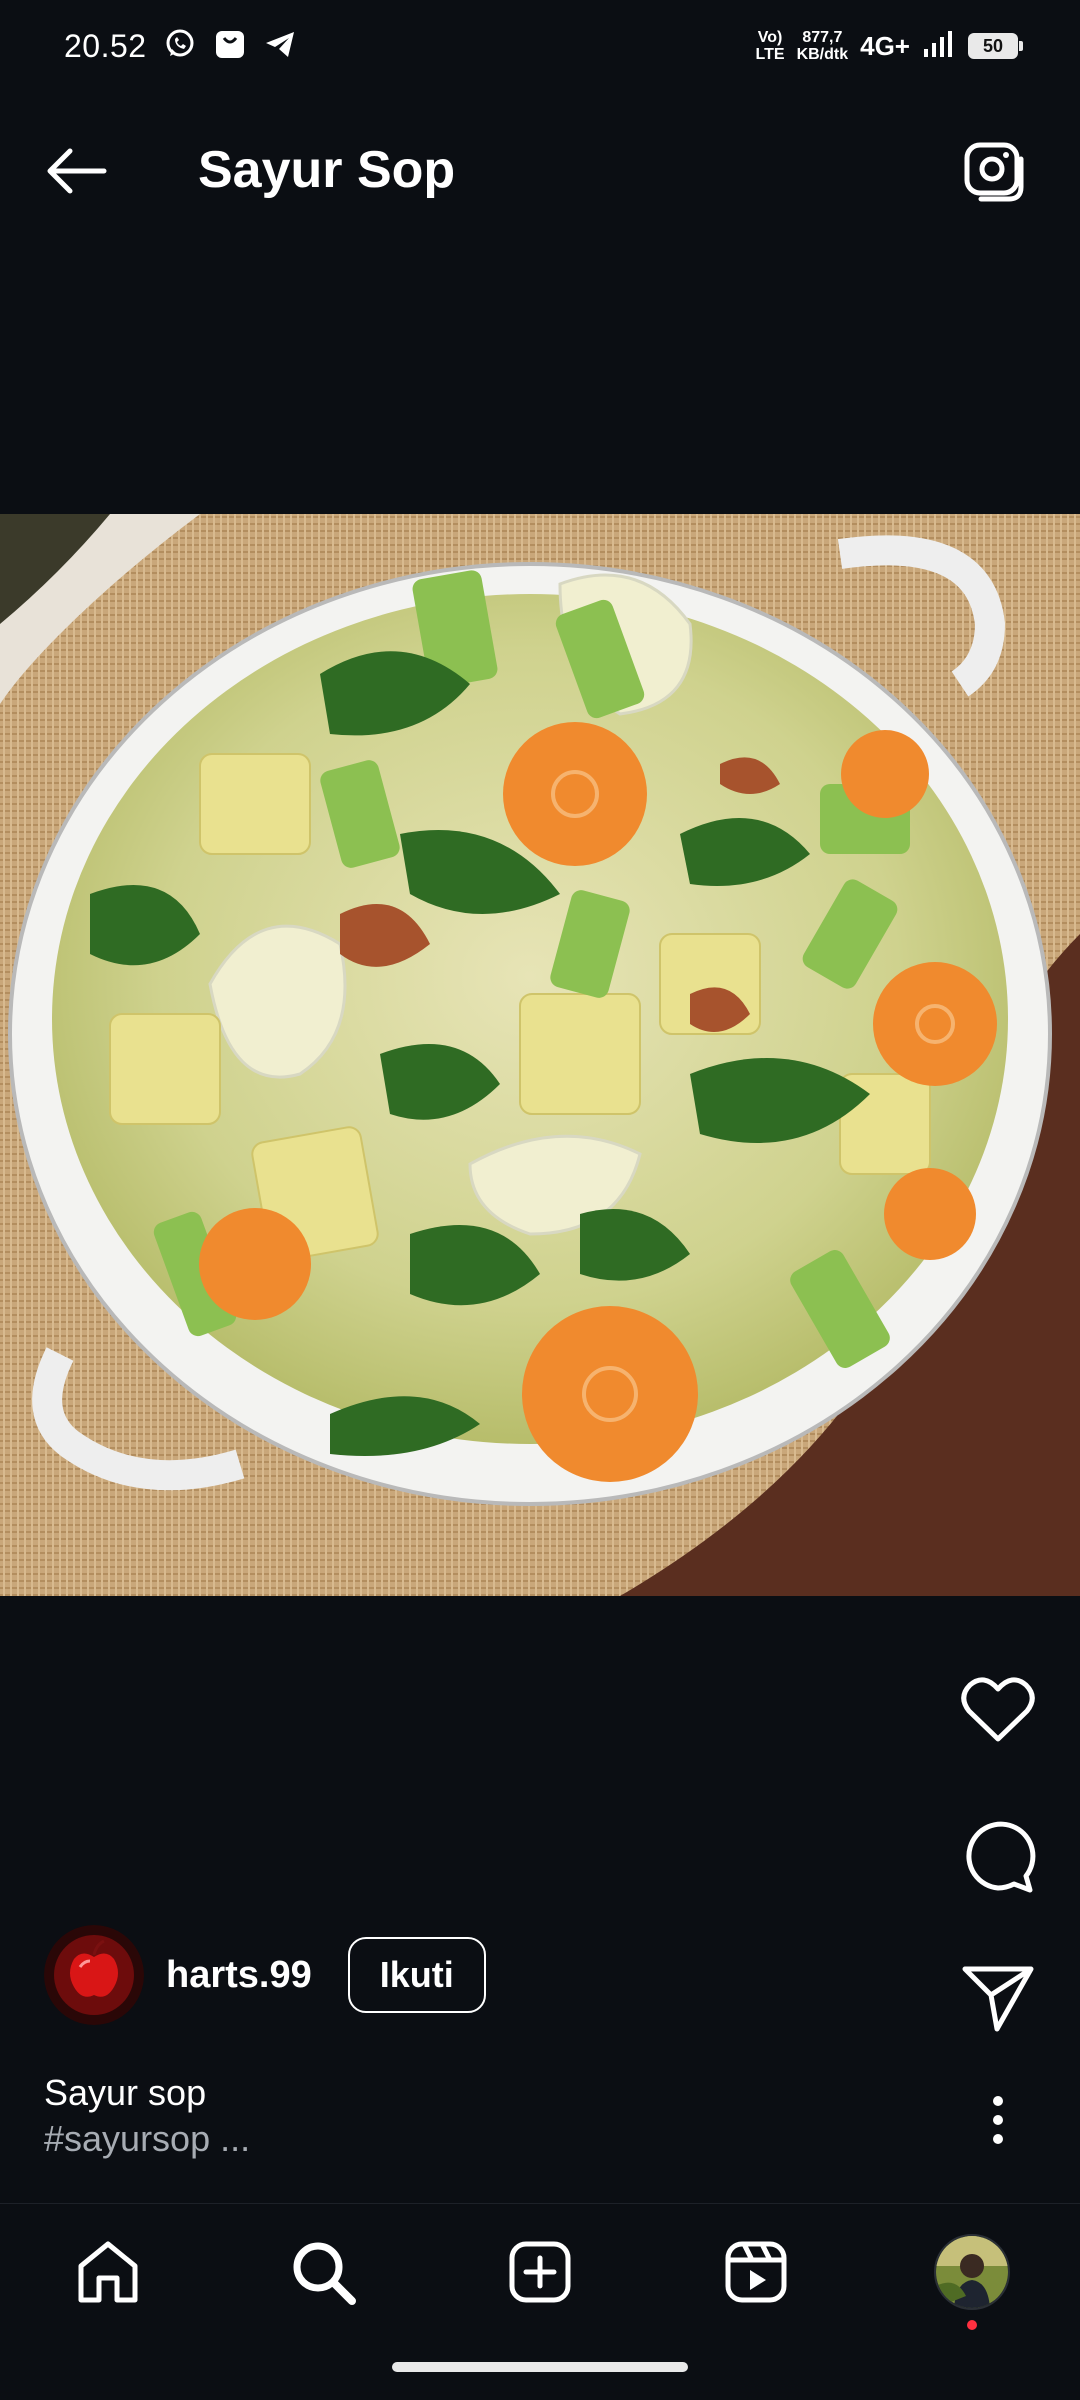  What do you see at coordinates (770, 54) in the screenshot?
I see `volte-line2: LTE` at bounding box center [770, 54].